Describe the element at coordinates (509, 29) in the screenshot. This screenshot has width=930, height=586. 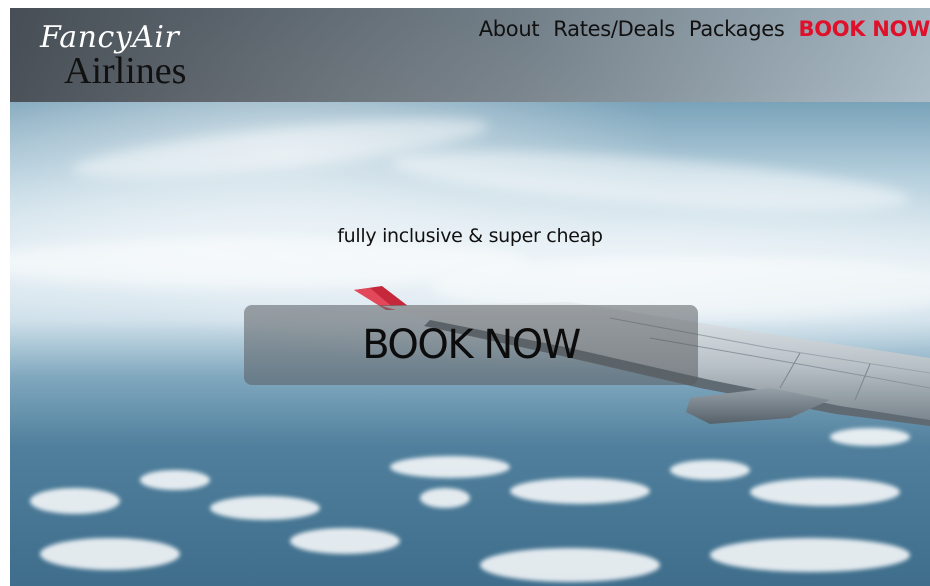
I see `nav-about: About` at that location.